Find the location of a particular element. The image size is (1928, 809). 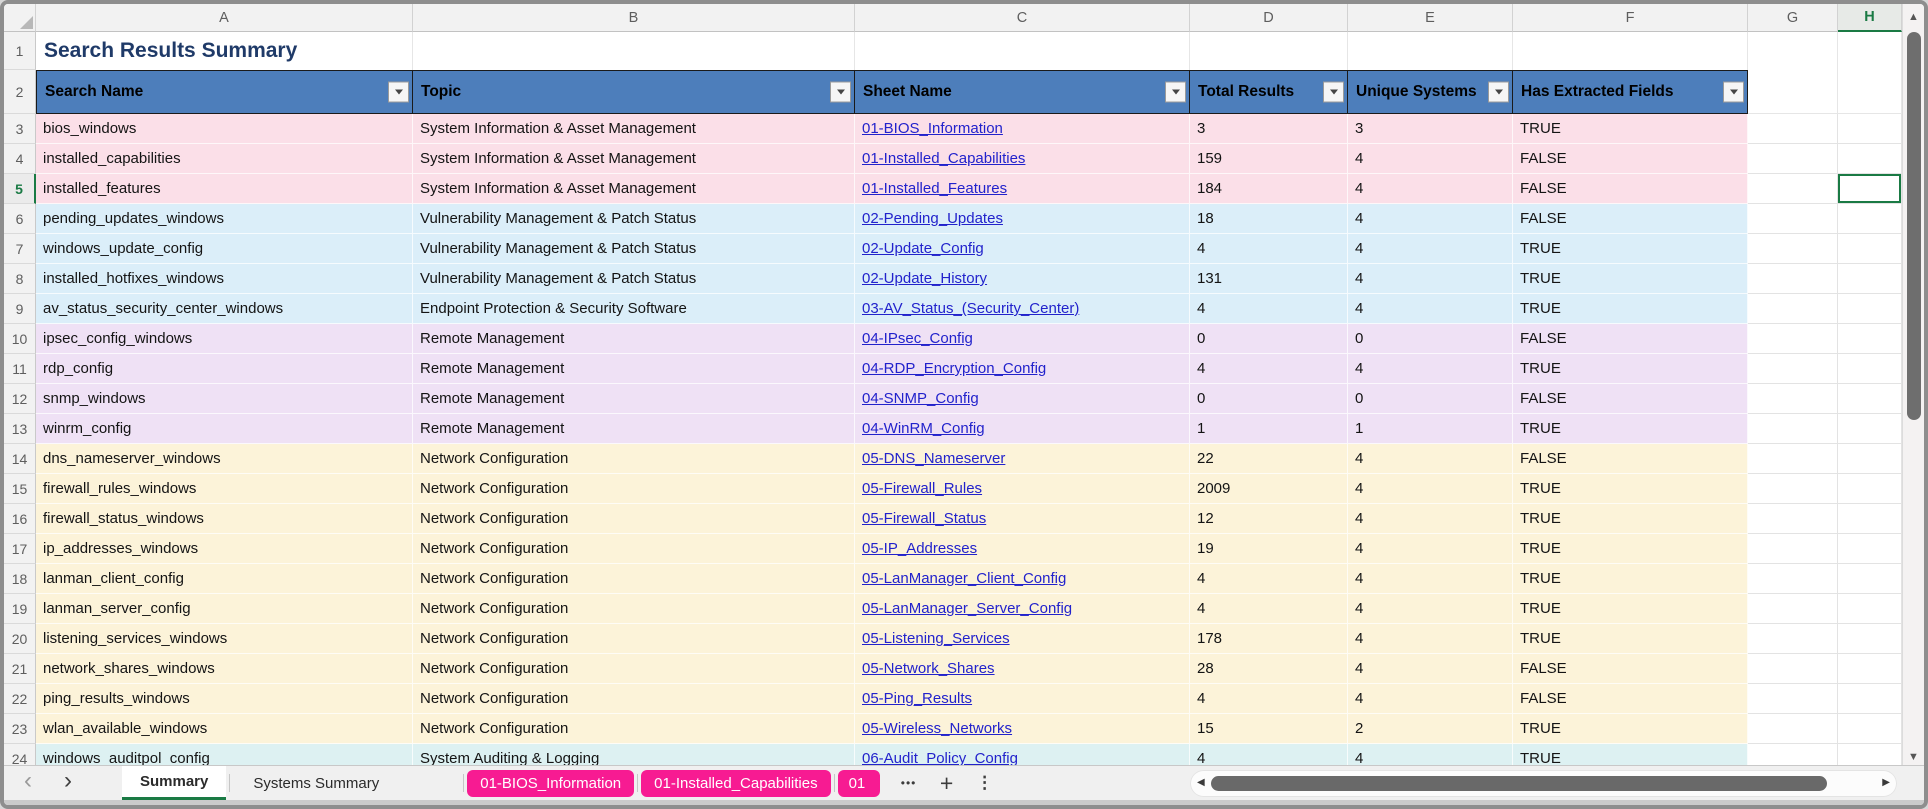

cell-search-name: ping_results_windows is located at coordinates (224, 699).